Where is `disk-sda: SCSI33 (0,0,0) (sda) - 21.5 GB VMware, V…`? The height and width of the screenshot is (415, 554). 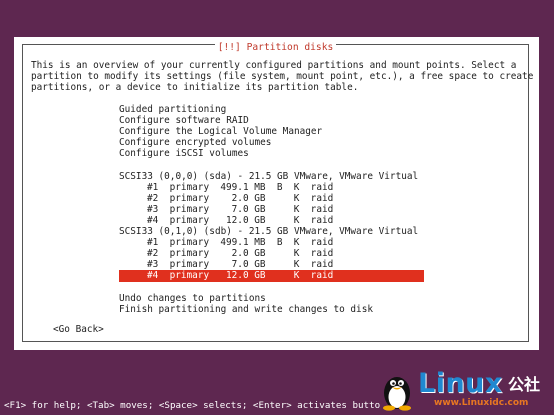 disk-sda: SCSI33 (0,0,0) (sda) - 21.5 GB VMware, V… is located at coordinates (271, 176).